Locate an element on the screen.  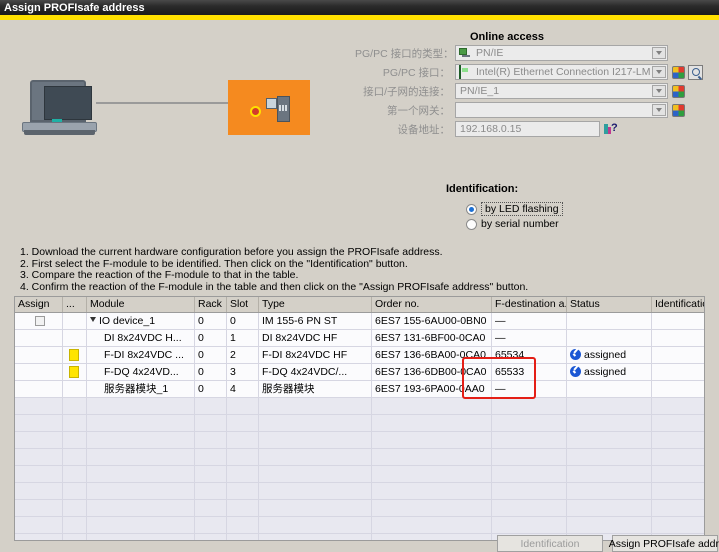
device-address-row: 设备地址： 192.168.0.15 ? is located at coordinates (487, 129).